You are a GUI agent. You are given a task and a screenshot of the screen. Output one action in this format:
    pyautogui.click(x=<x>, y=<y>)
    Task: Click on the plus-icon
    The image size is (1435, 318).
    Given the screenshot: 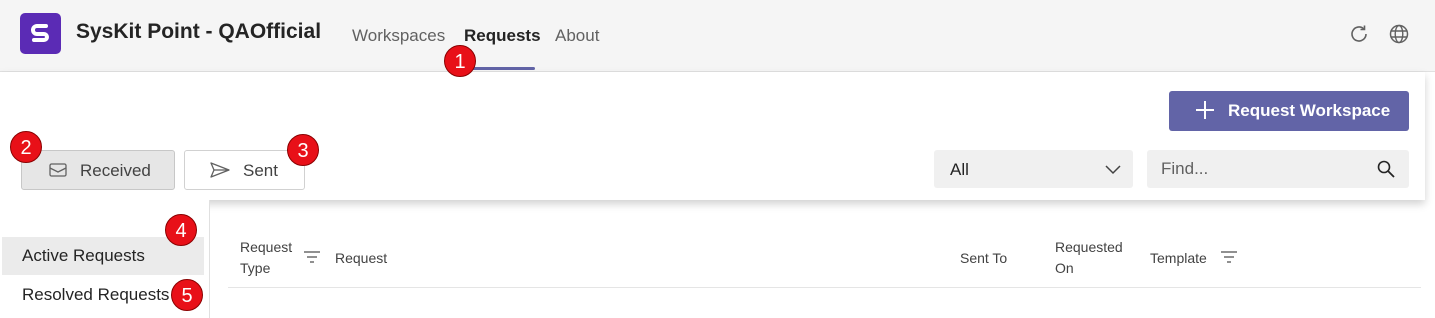 What is the action you would take?
    pyautogui.click(x=1205, y=110)
    